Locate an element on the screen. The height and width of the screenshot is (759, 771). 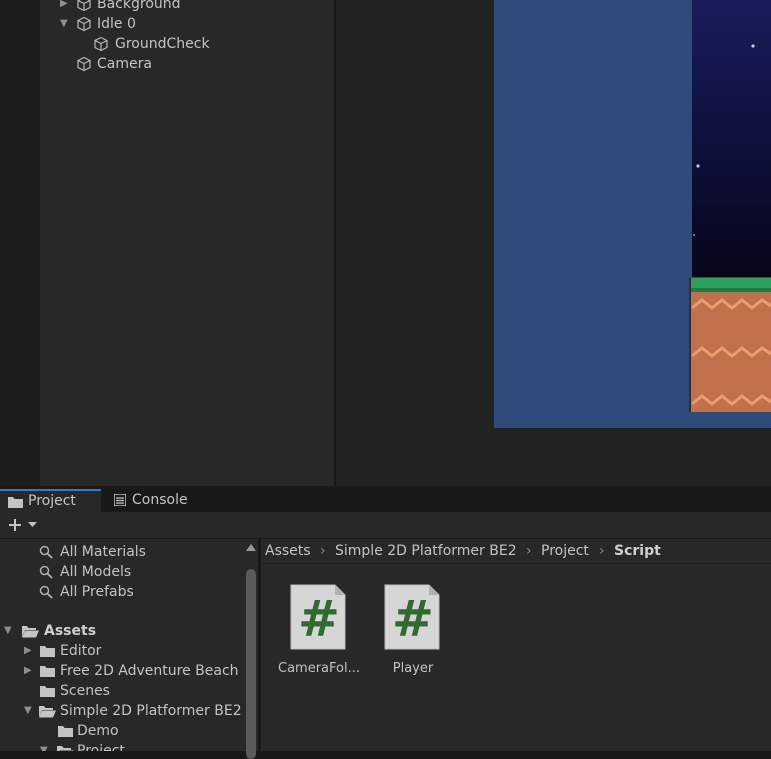
ground-tile-sprite is located at coordinates (730, 345).